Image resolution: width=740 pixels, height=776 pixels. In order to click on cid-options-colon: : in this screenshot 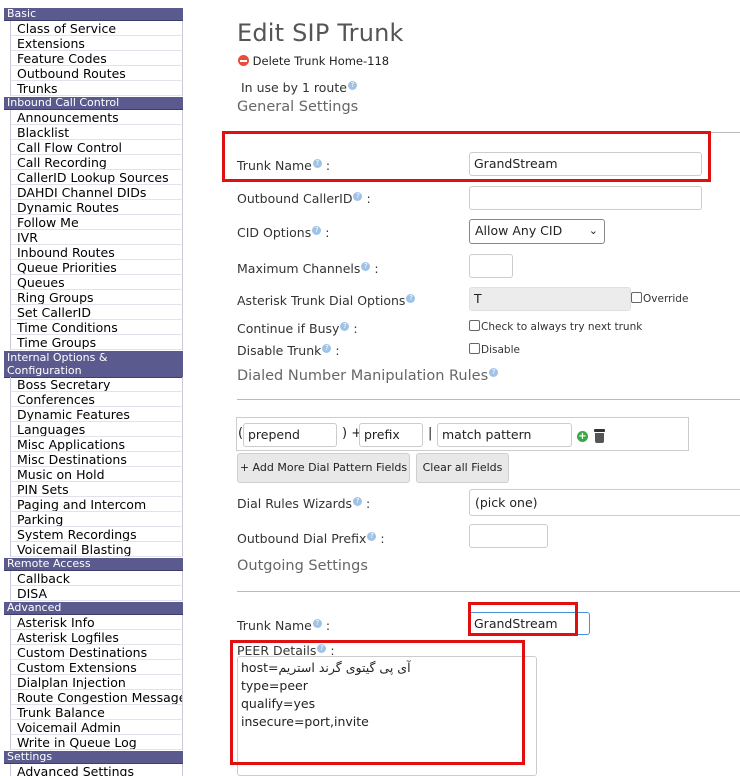, I will do `click(327, 232)`.